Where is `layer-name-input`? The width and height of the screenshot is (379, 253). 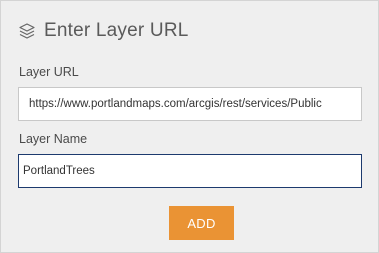
layer-name-input is located at coordinates (190, 171).